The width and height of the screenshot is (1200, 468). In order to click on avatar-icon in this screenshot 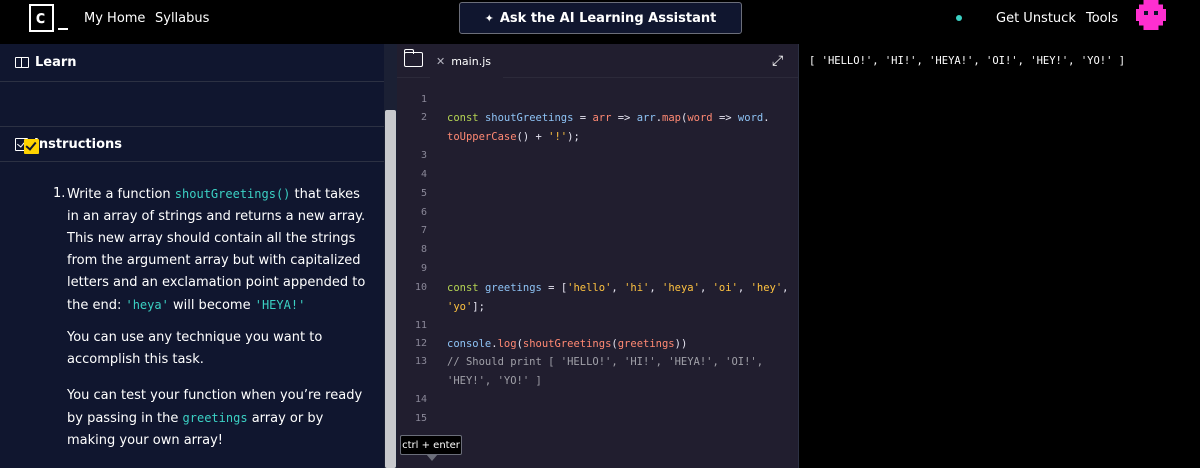, I will do `click(1151, 15)`.